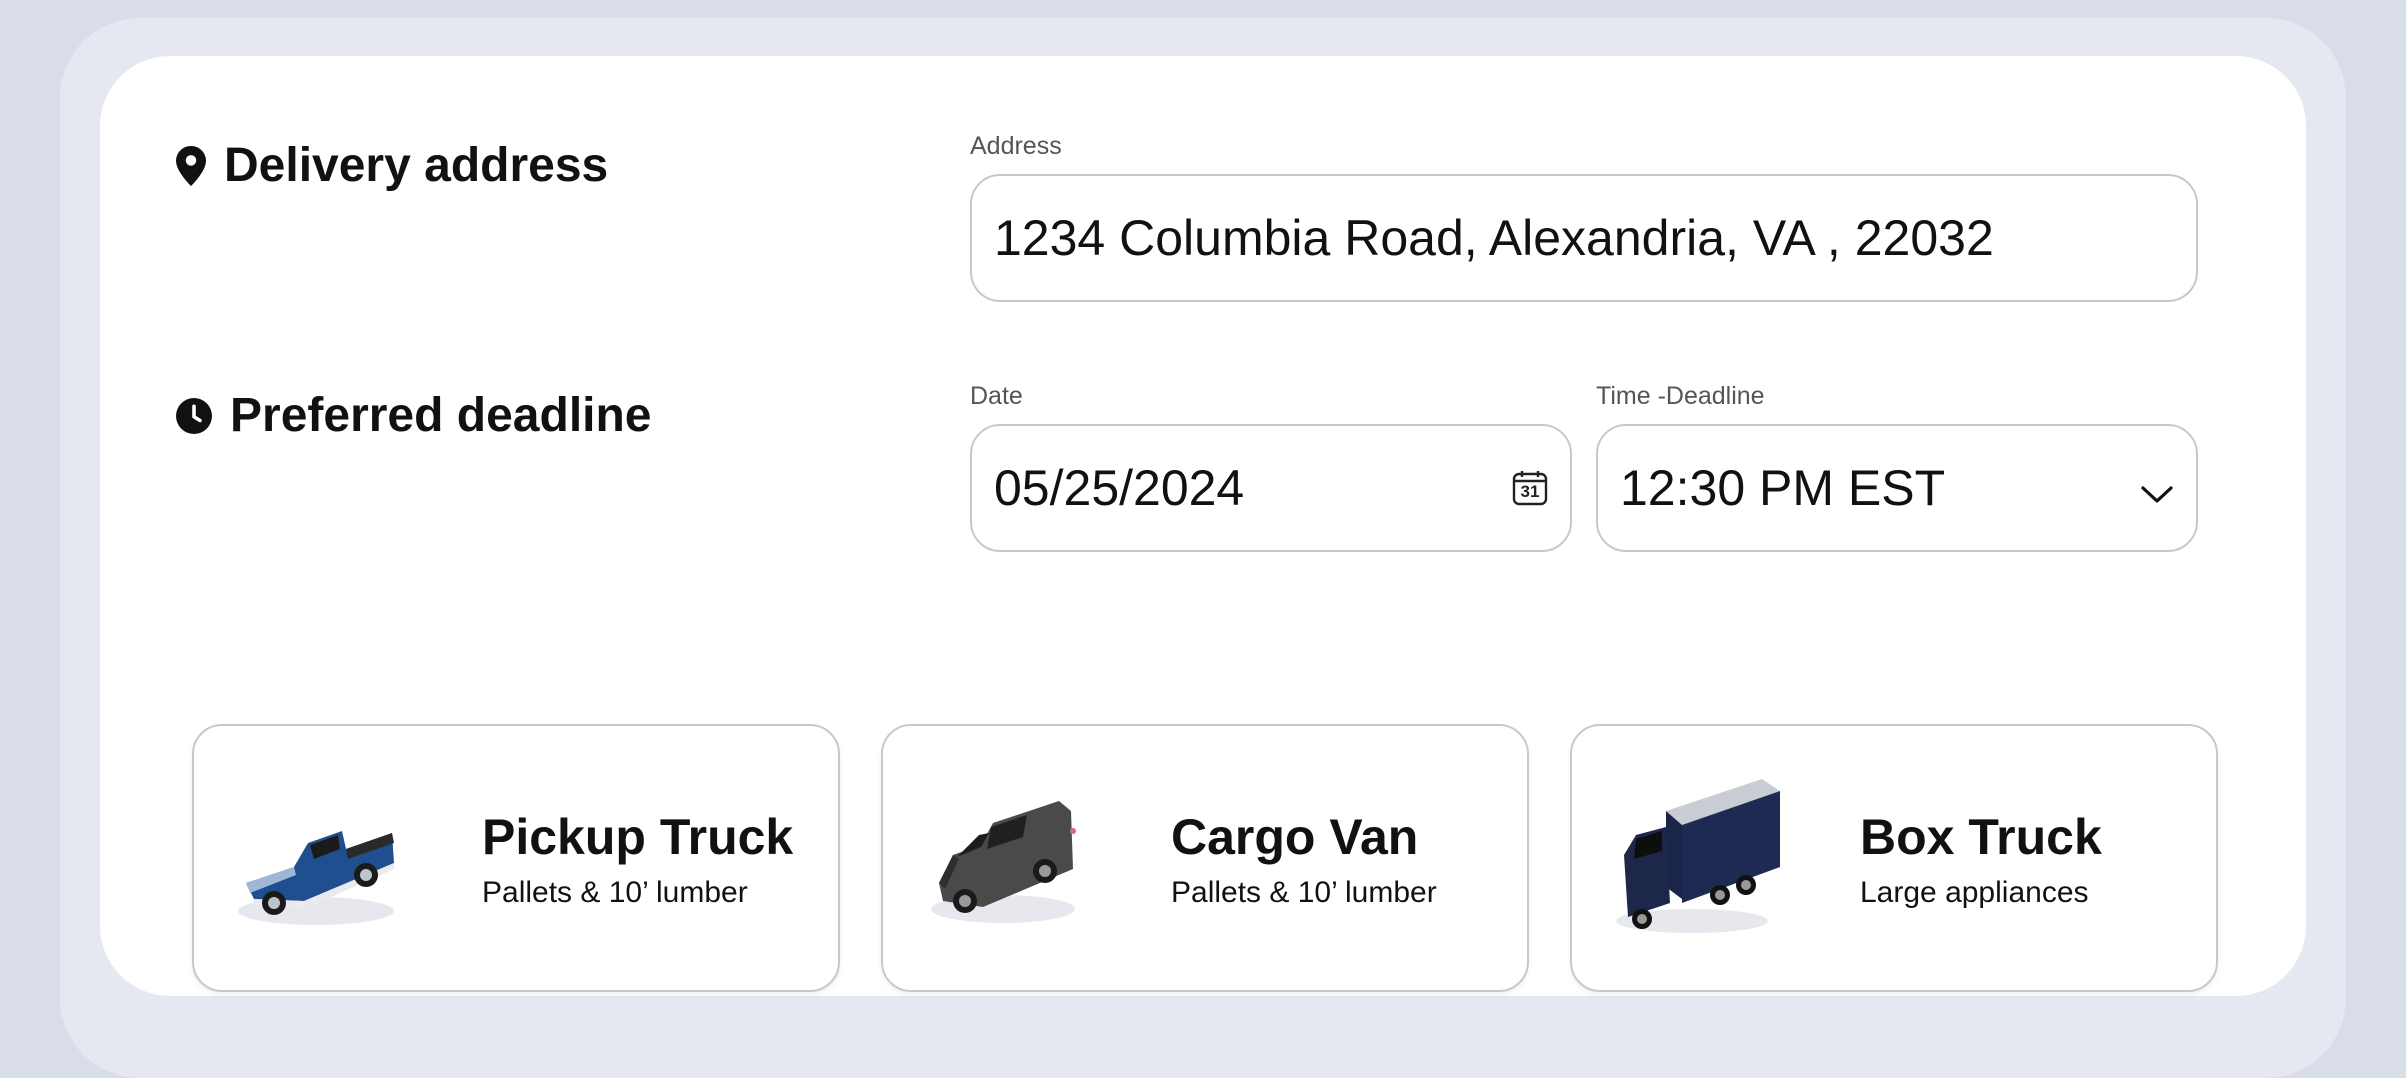  What do you see at coordinates (1680, 396) in the screenshot?
I see `time-deadline-label: Time -Deadline` at bounding box center [1680, 396].